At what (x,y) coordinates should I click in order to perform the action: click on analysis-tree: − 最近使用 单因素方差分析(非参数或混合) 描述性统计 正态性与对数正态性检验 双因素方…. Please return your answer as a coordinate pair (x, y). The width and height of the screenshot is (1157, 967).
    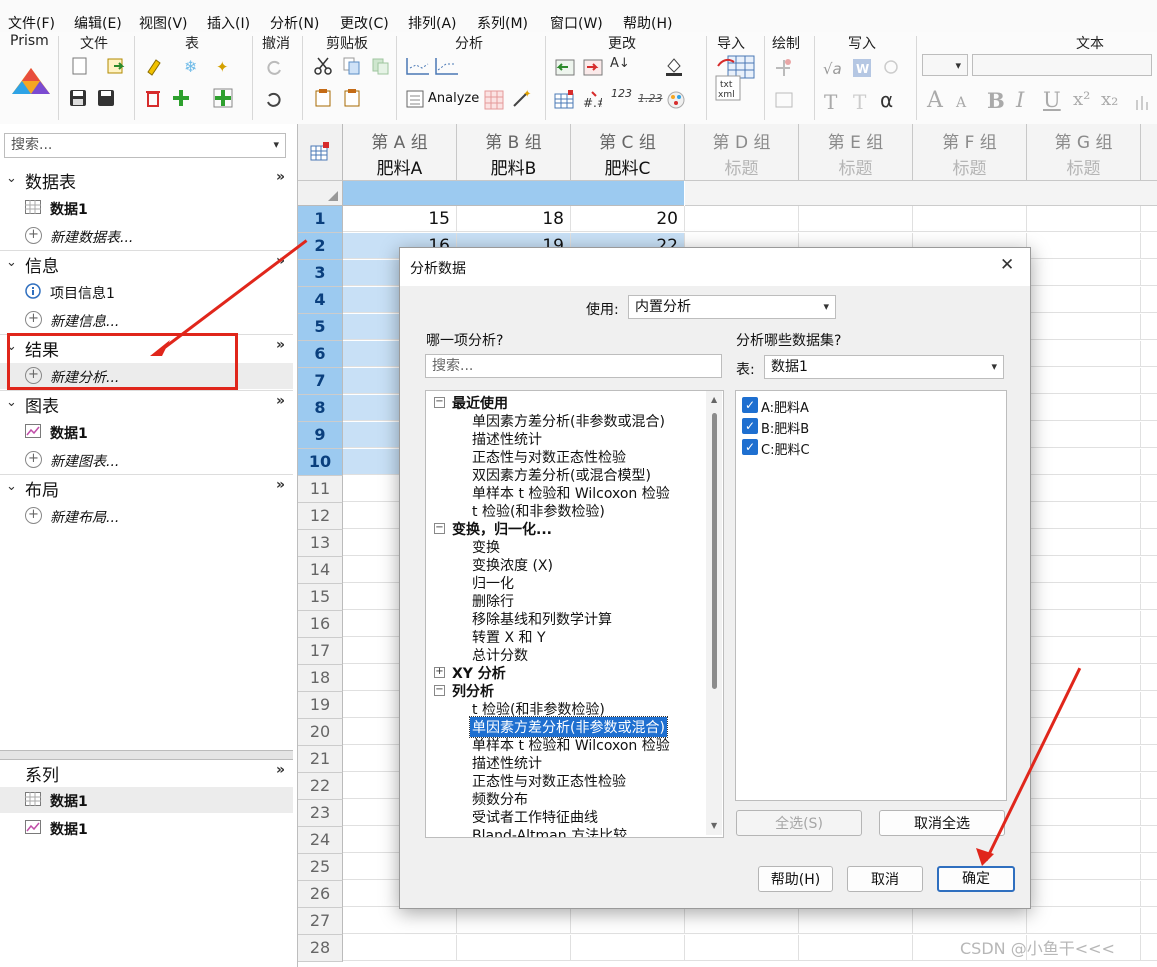
    Looking at the image, I should click on (574, 614).